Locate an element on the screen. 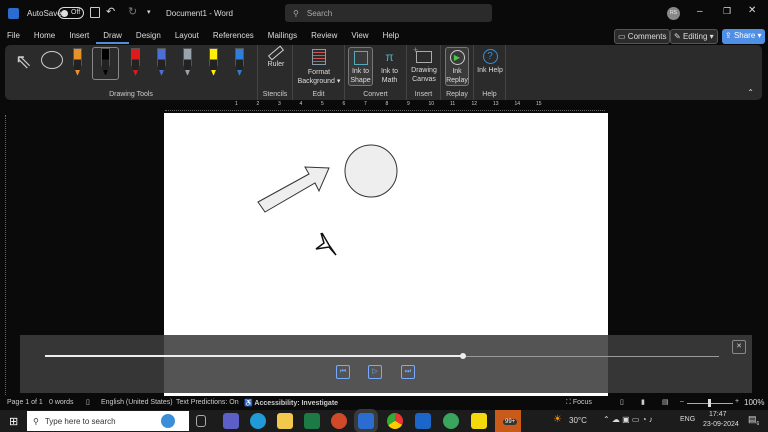 This screenshot has height=432, width=768. customize-qat-icon: ▾ is located at coordinates (149, 12).